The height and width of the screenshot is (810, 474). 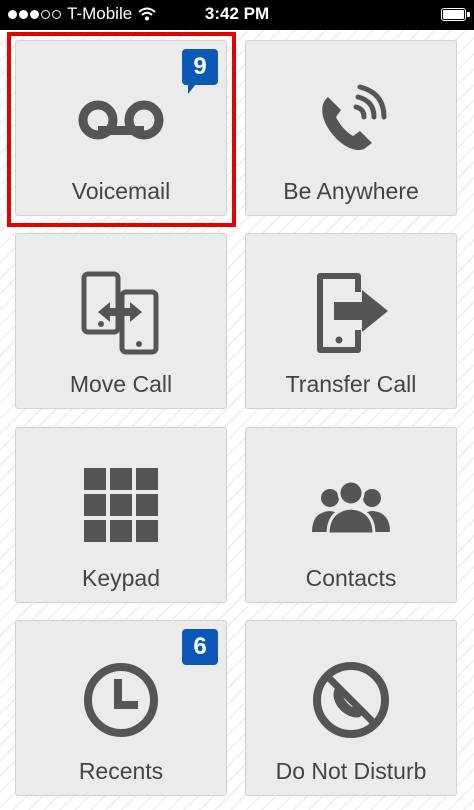 What do you see at coordinates (121, 700) in the screenshot?
I see `clock-icon` at bounding box center [121, 700].